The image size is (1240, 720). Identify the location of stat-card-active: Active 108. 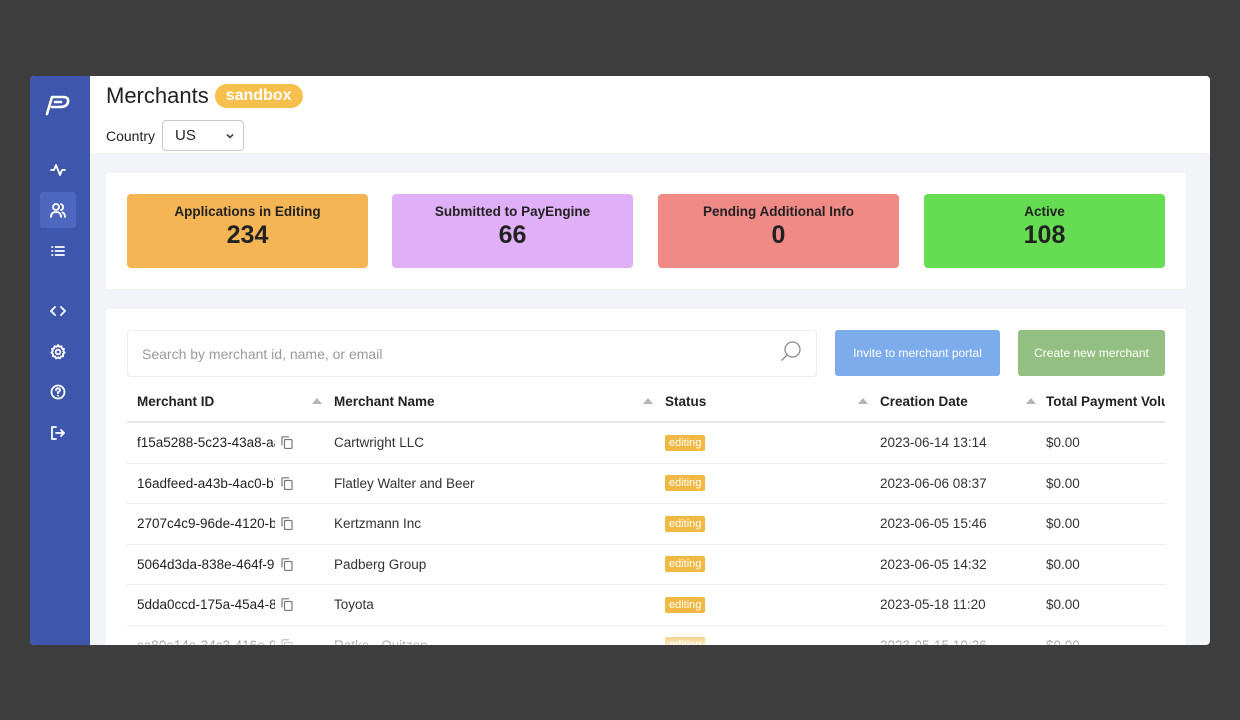
(1044, 231).